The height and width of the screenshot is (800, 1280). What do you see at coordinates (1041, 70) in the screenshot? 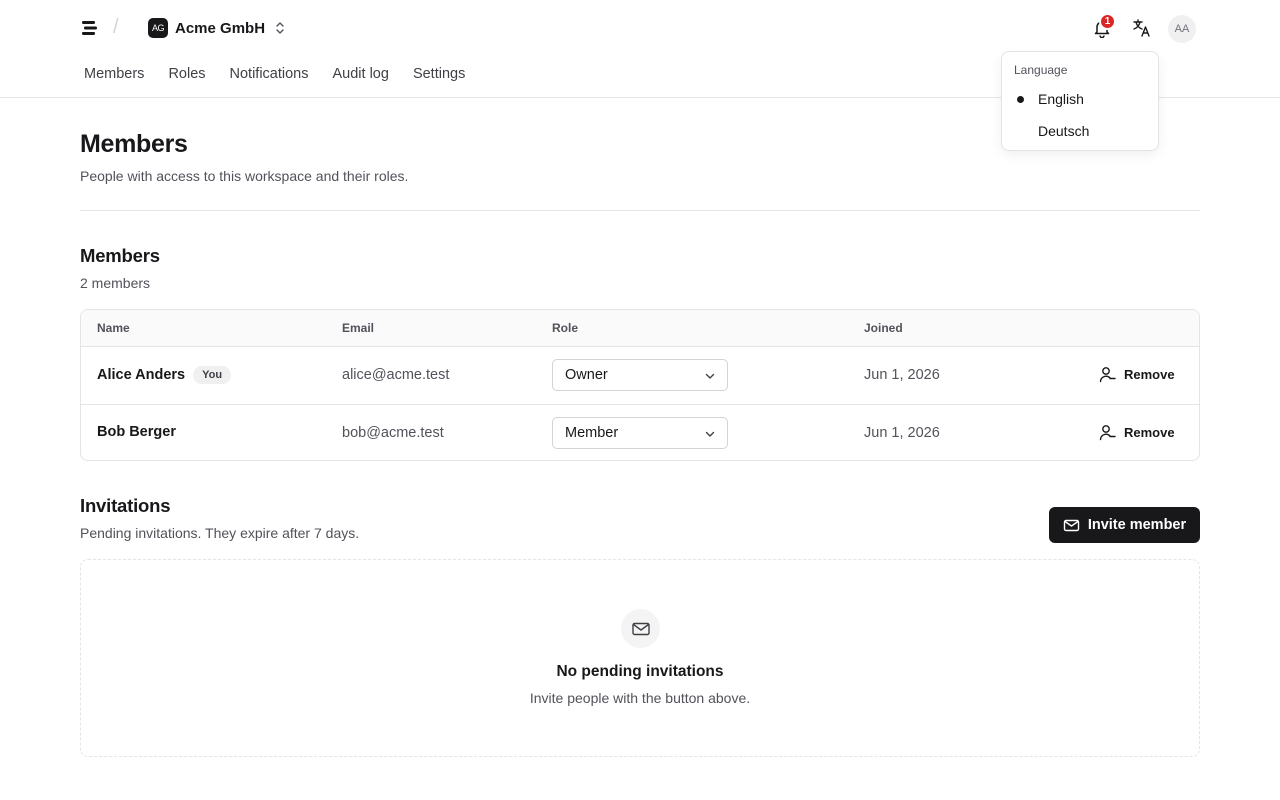
I see `language-menu-label: Language` at bounding box center [1041, 70].